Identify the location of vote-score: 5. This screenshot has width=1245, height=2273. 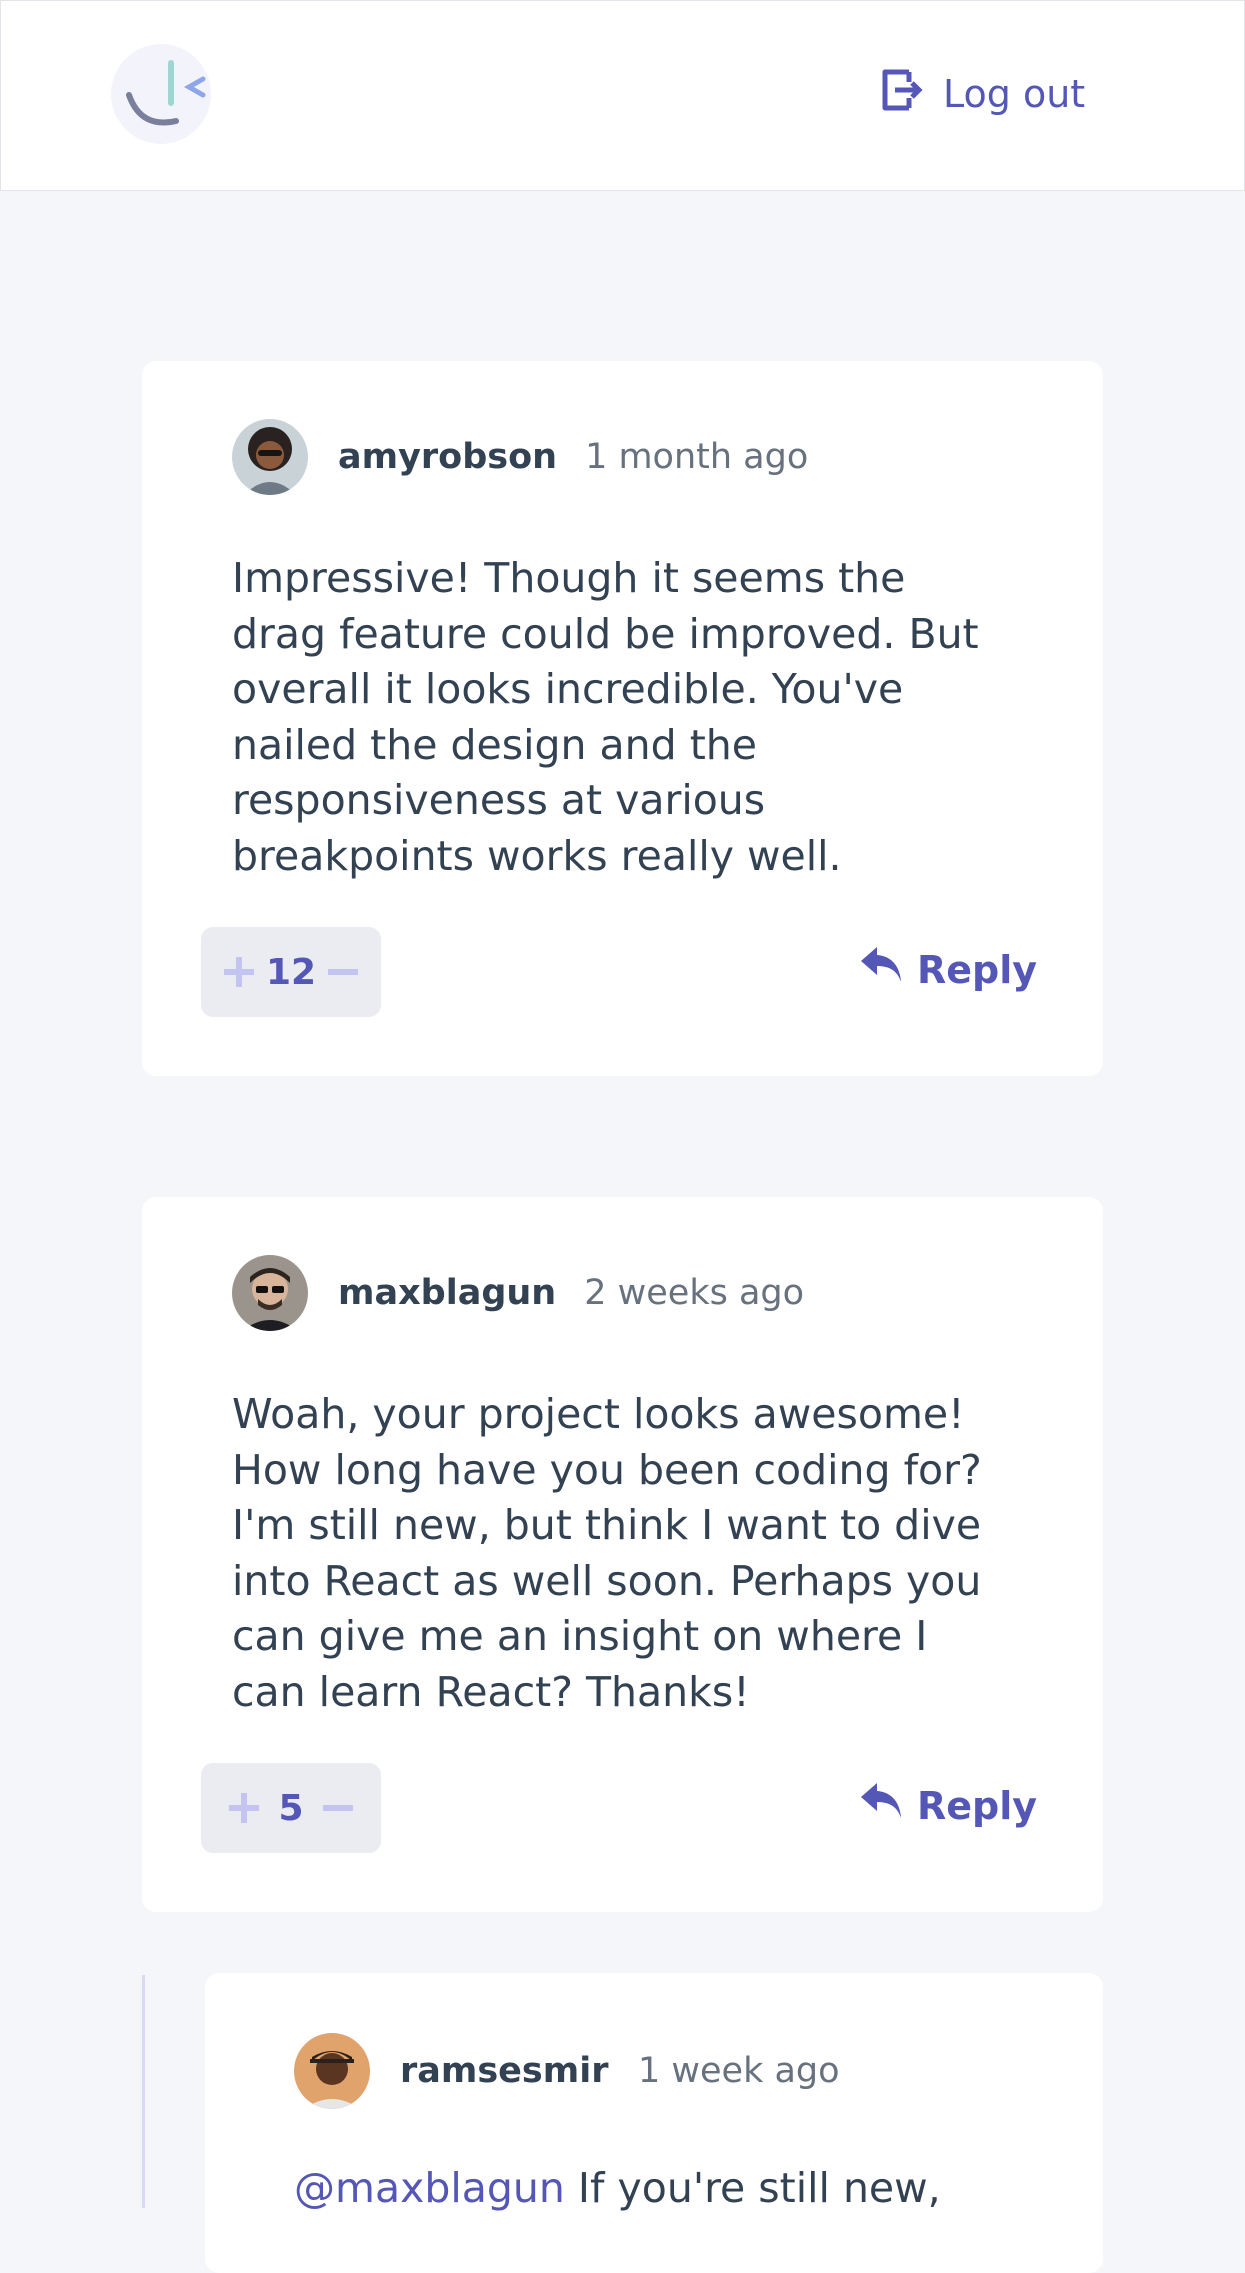
(291, 1808).